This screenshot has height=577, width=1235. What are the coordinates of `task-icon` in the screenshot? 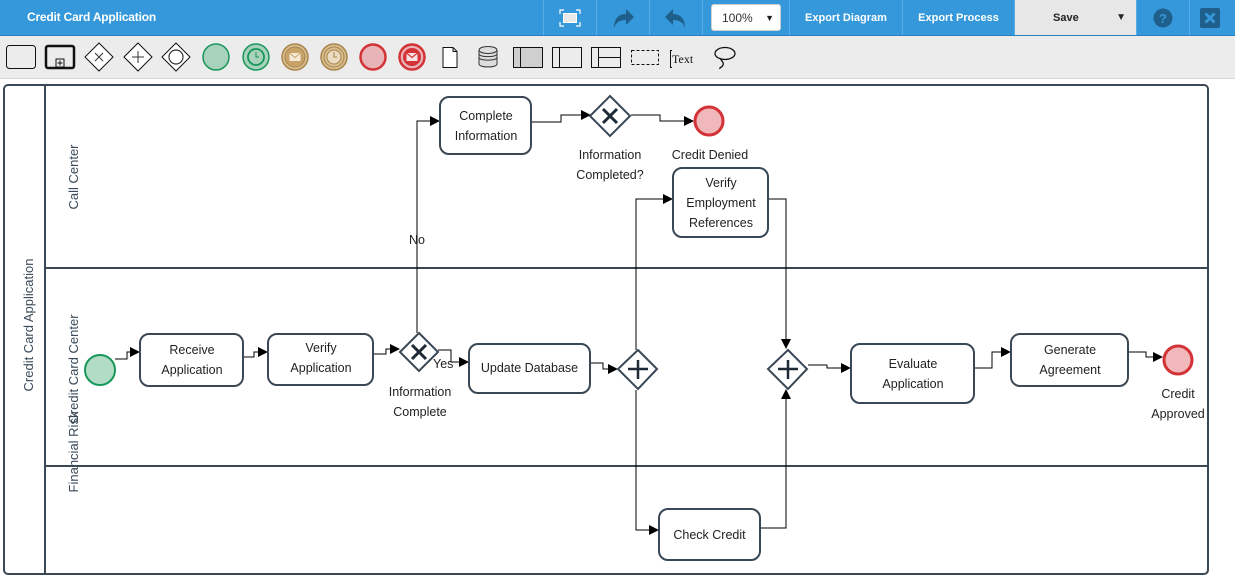 It's located at (21, 57).